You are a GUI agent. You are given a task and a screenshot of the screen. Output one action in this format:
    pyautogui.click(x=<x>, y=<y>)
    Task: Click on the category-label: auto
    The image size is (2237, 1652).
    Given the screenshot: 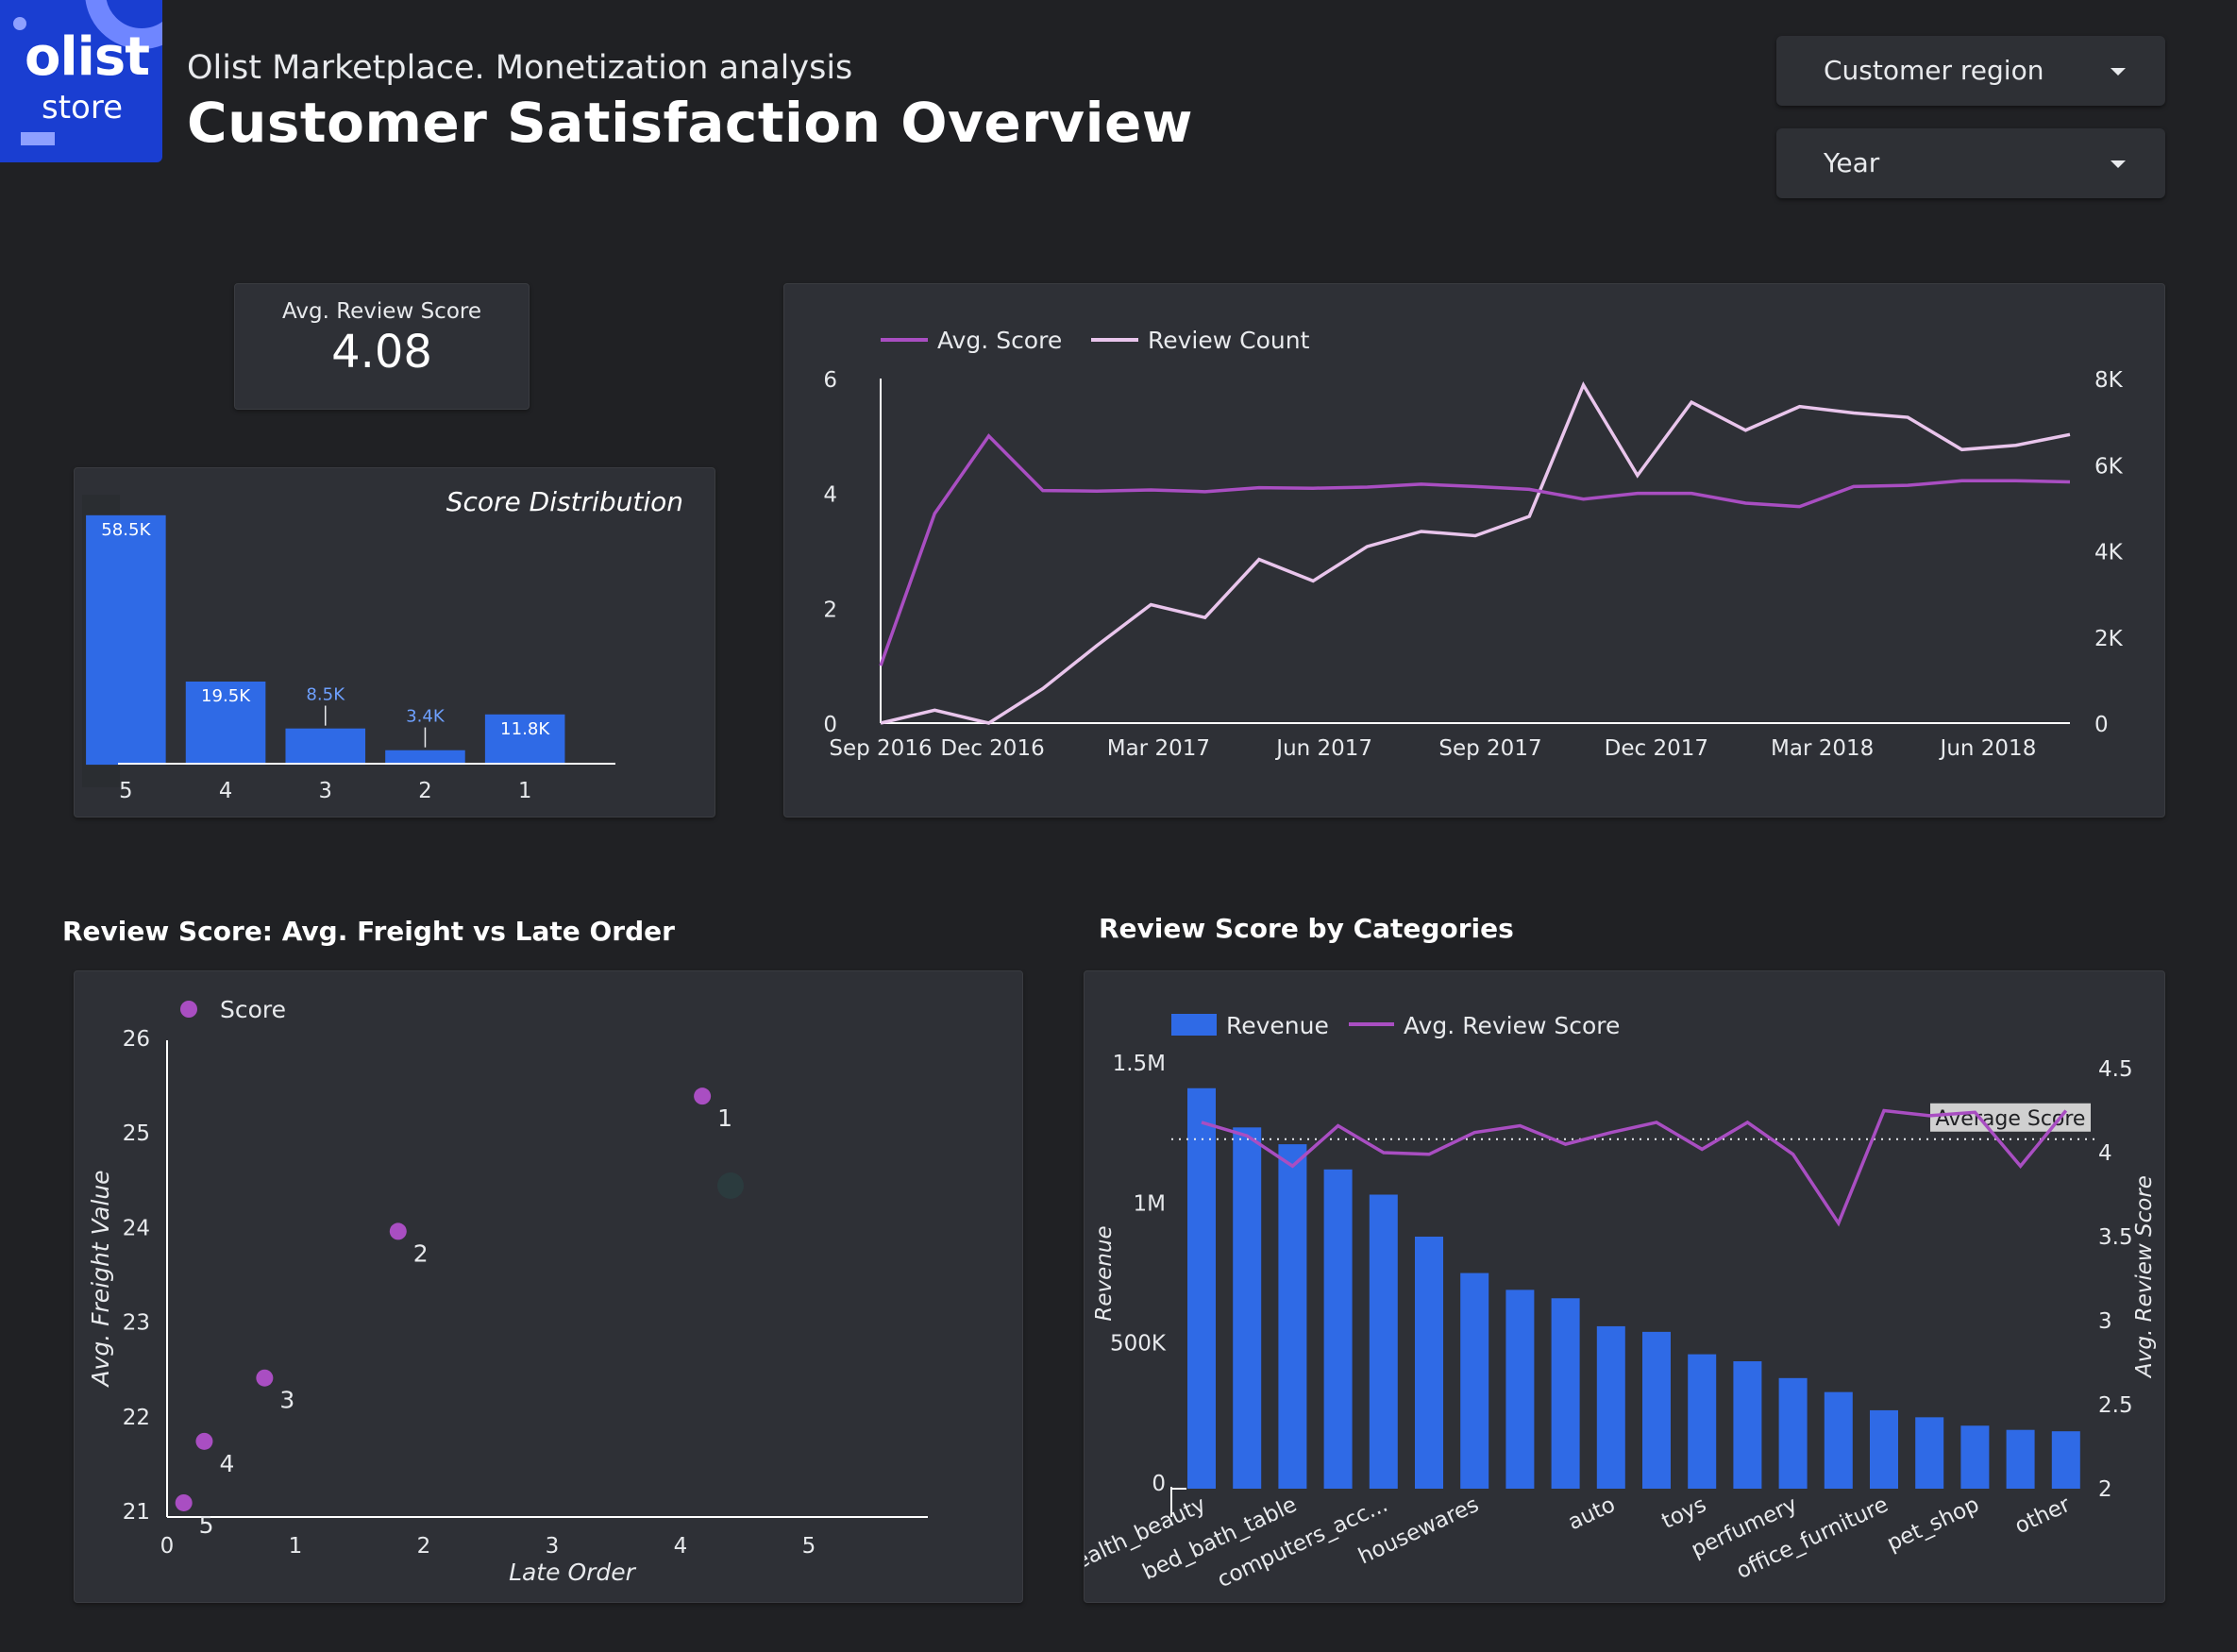 What is the action you would take?
    pyautogui.click(x=1591, y=1513)
    